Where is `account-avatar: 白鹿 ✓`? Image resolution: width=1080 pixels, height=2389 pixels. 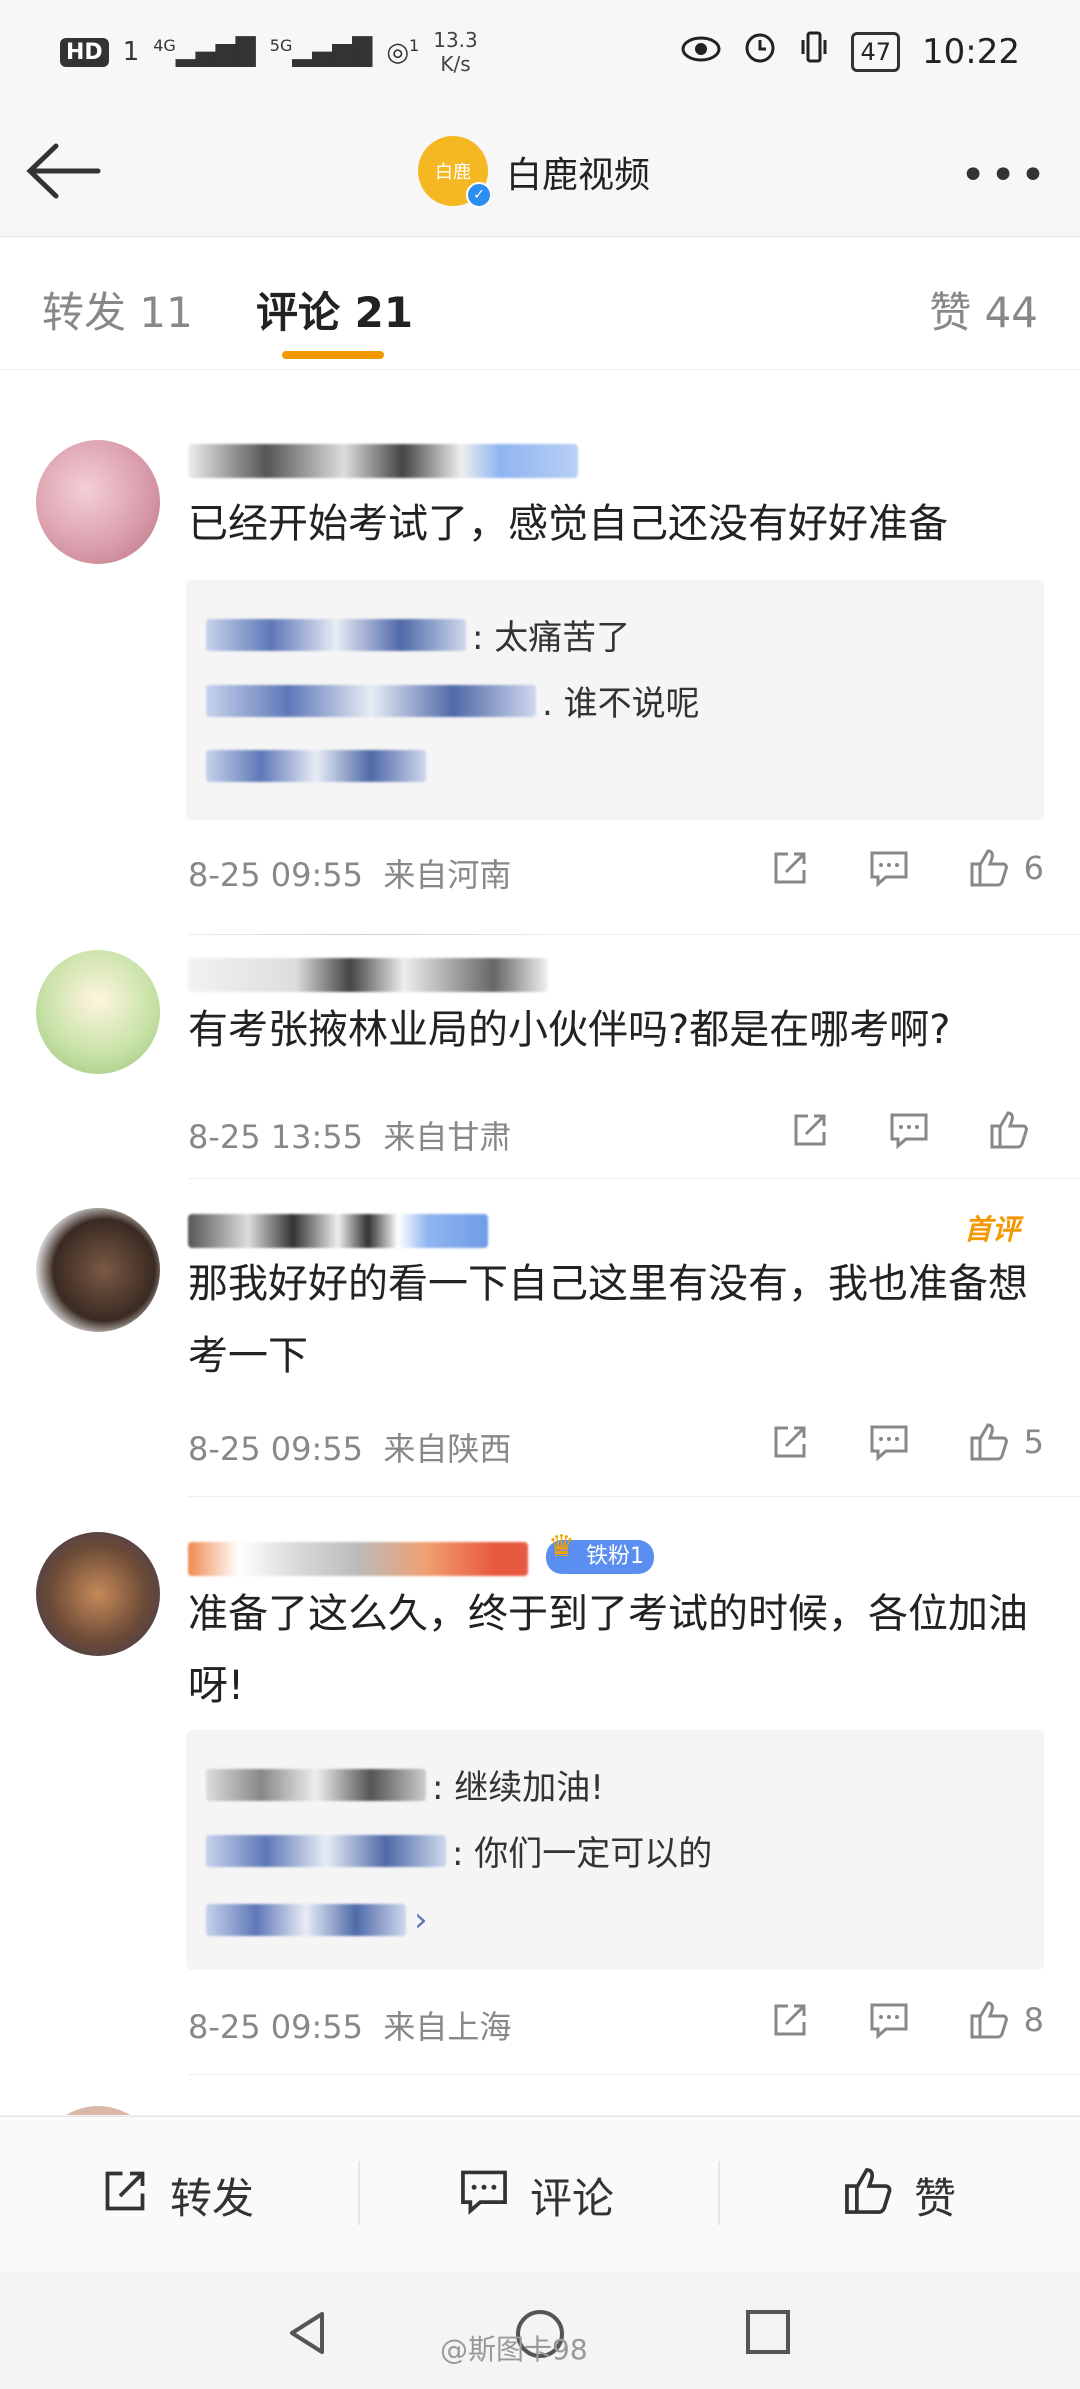 account-avatar: 白鹿 ✓ is located at coordinates (455, 172).